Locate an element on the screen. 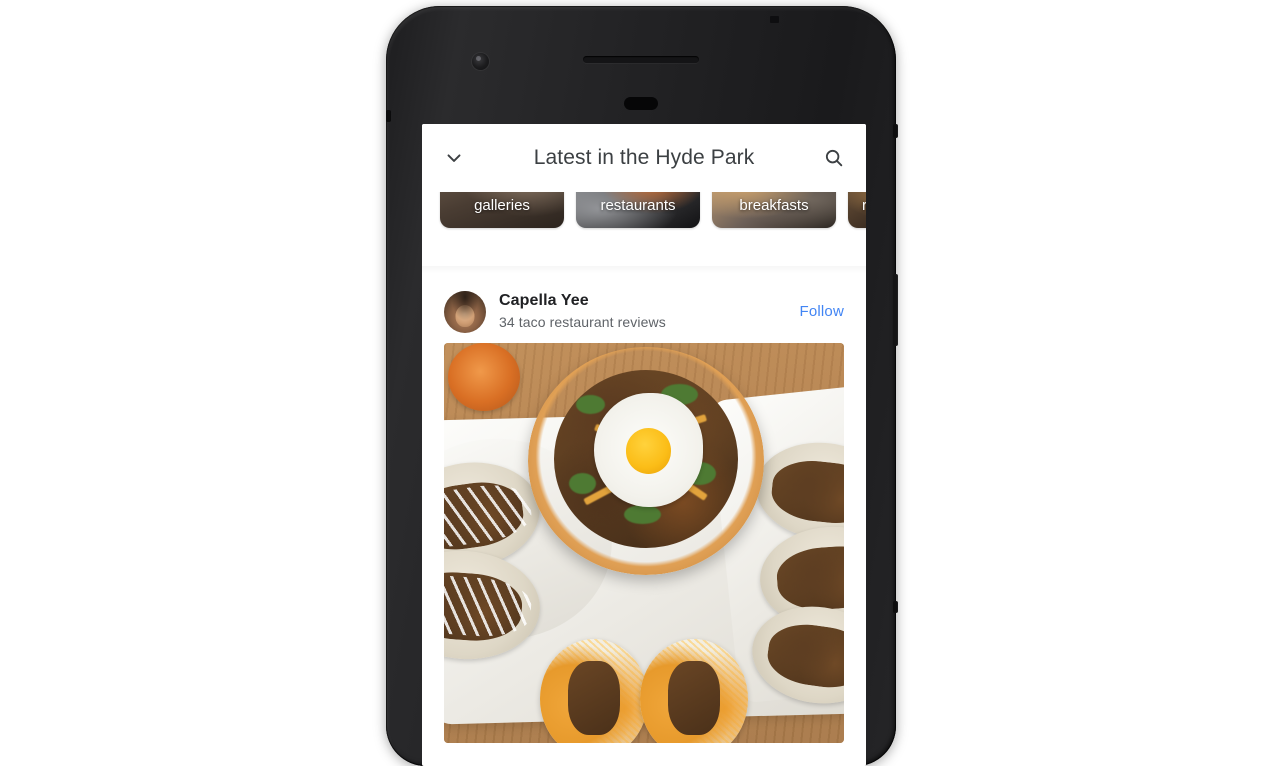  chip-label: re is located at coordinates (864, 205).